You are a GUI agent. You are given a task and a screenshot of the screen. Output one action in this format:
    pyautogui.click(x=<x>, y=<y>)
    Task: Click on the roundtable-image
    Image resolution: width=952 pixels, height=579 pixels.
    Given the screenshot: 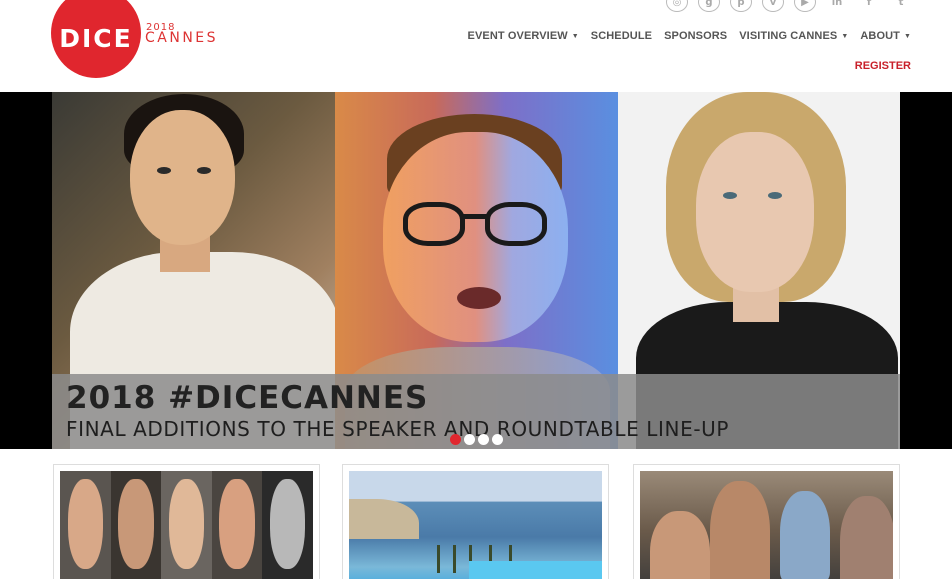 What is the action you would take?
    pyautogui.click(x=766, y=525)
    